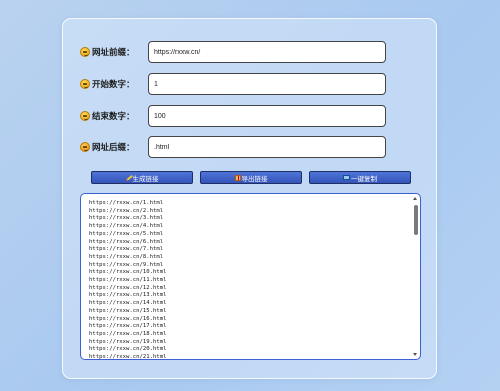 This screenshot has height=391, width=500. Describe the element at coordinates (126, 256) in the screenshot. I see `output-line: https://rxxw.cn/8.html` at that location.